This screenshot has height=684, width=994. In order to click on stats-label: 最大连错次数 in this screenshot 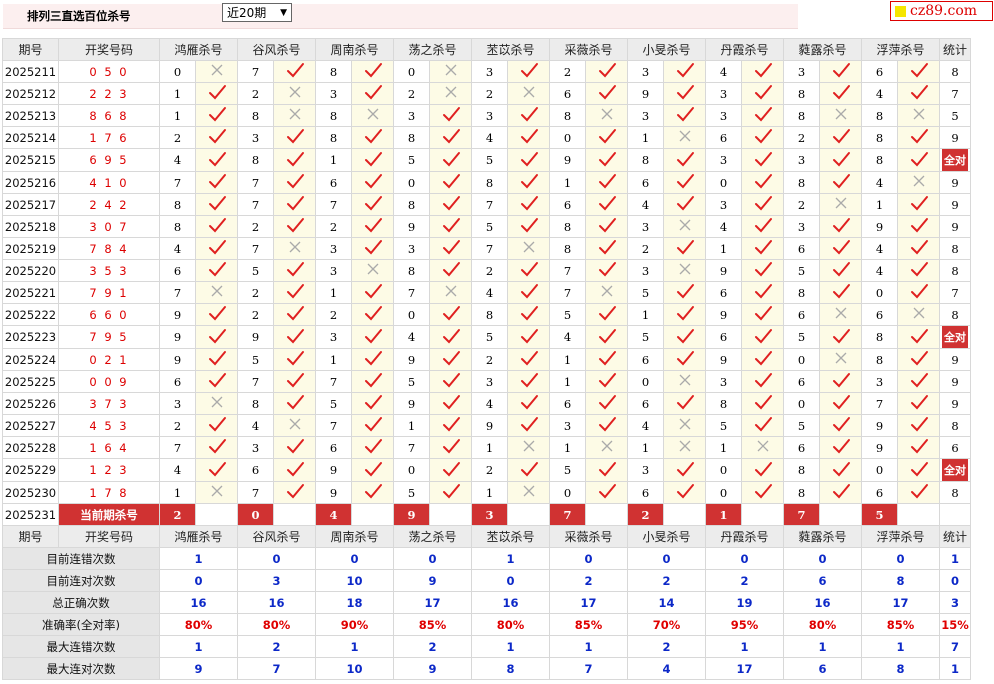, I will do `click(81, 646)`.